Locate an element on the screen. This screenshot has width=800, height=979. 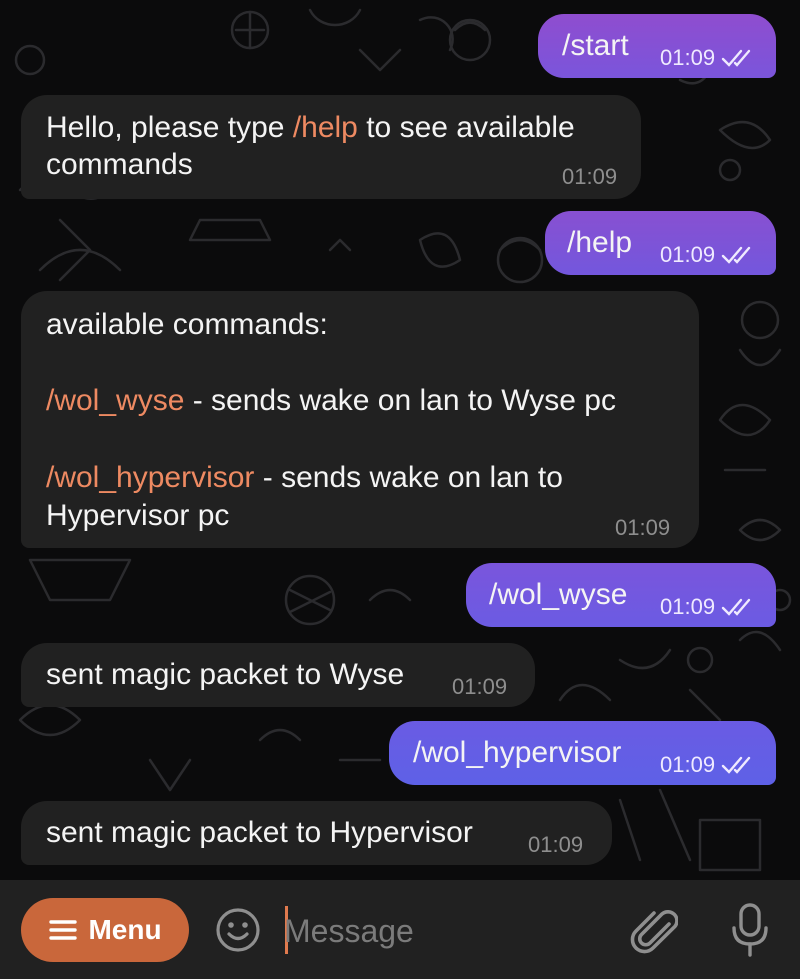
message-text: /wol_hypervisor is located at coordinates (517, 752).